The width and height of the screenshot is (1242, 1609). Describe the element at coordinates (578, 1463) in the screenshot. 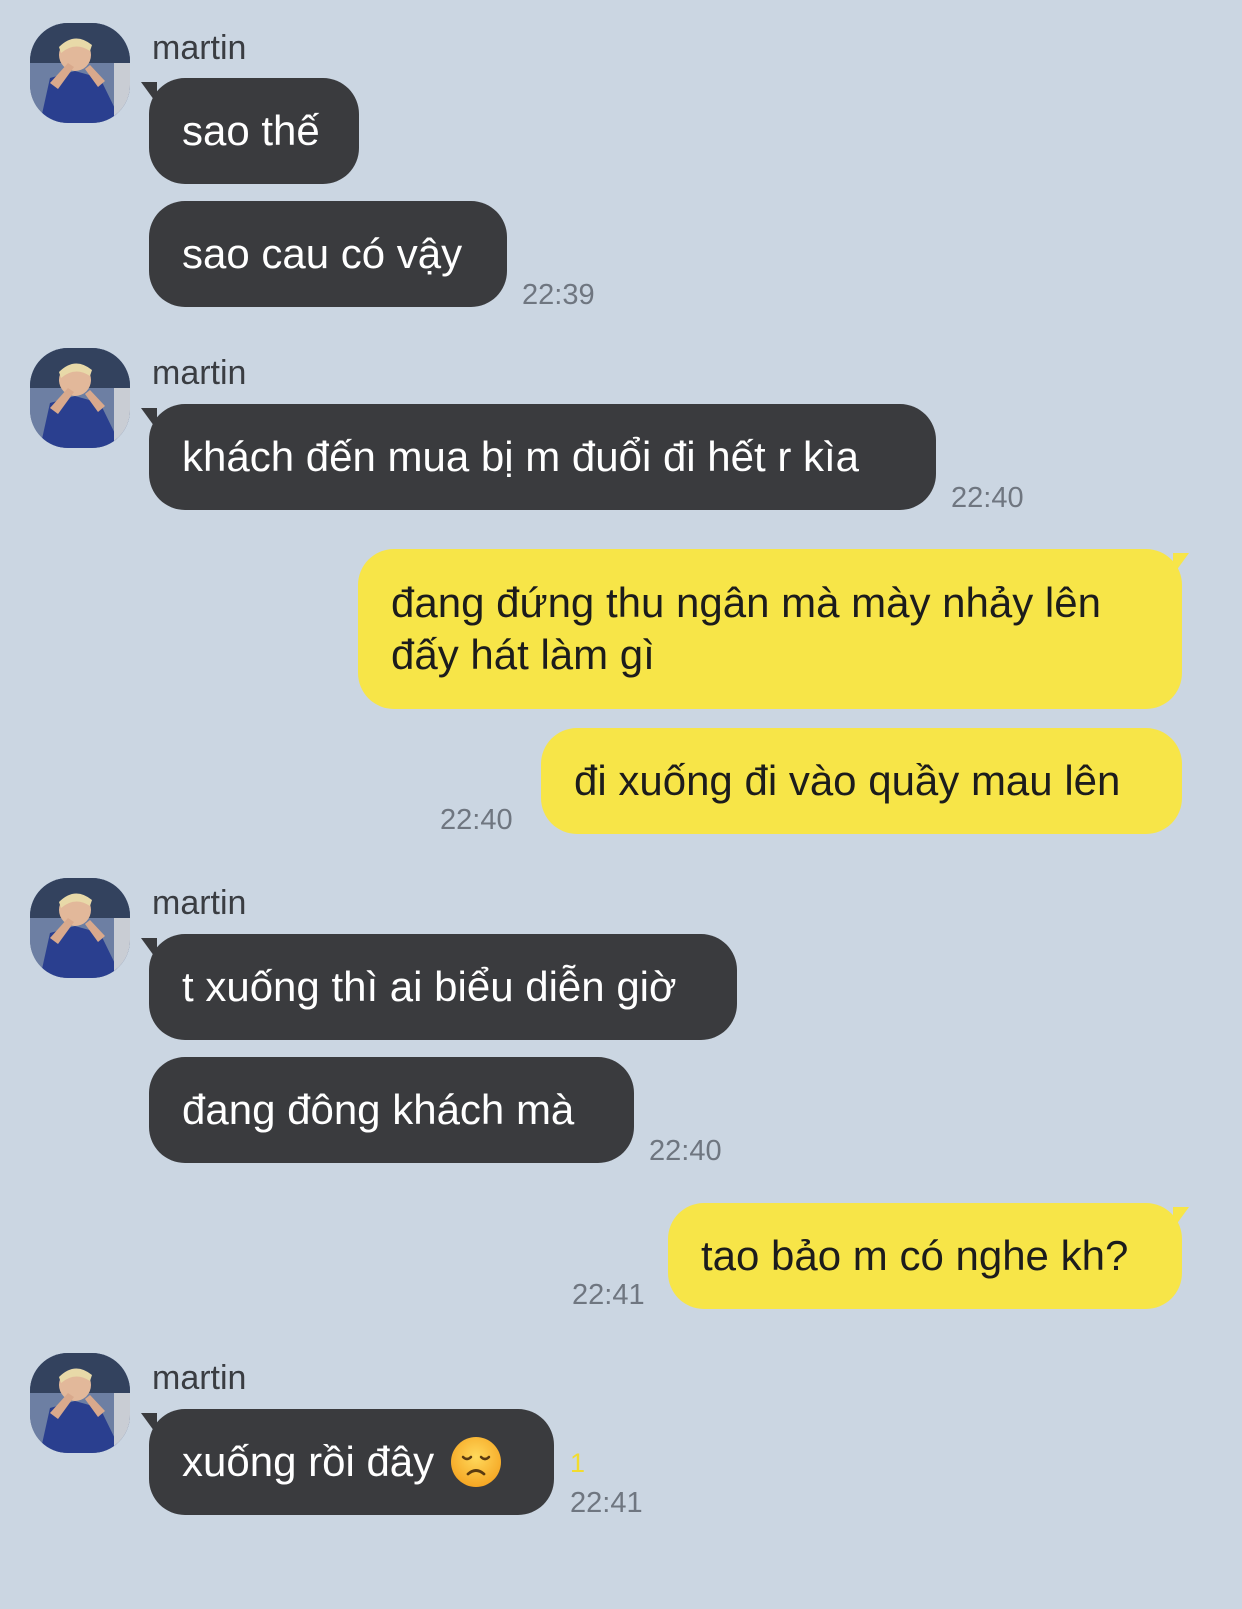

I see `unread-count: 1` at that location.